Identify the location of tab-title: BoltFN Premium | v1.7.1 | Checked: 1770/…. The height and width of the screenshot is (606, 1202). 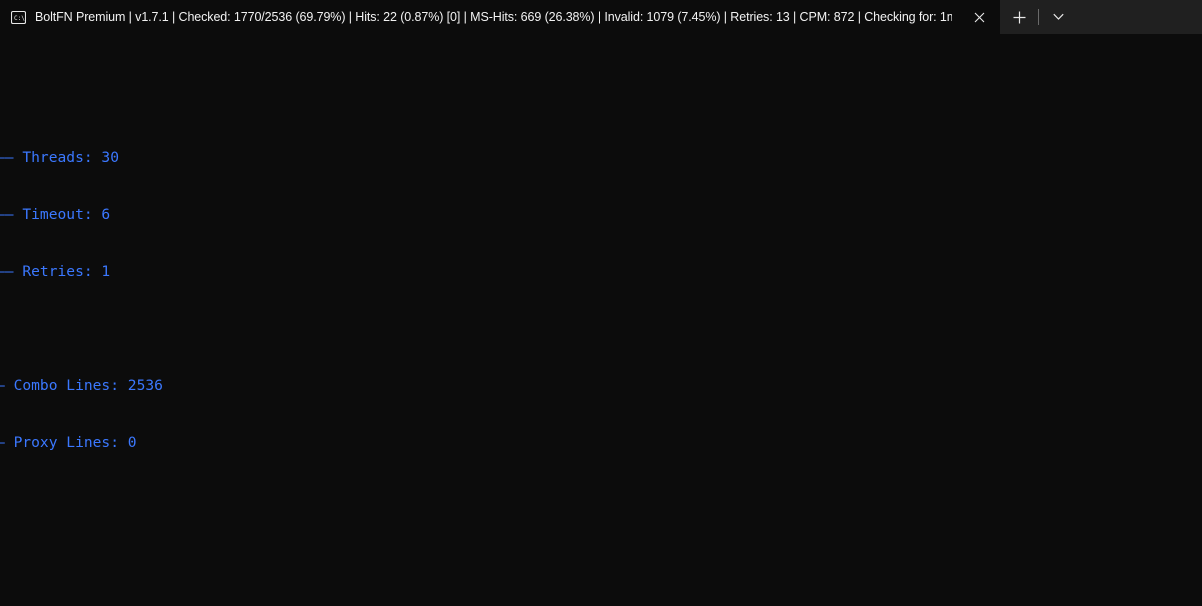
(493, 16).